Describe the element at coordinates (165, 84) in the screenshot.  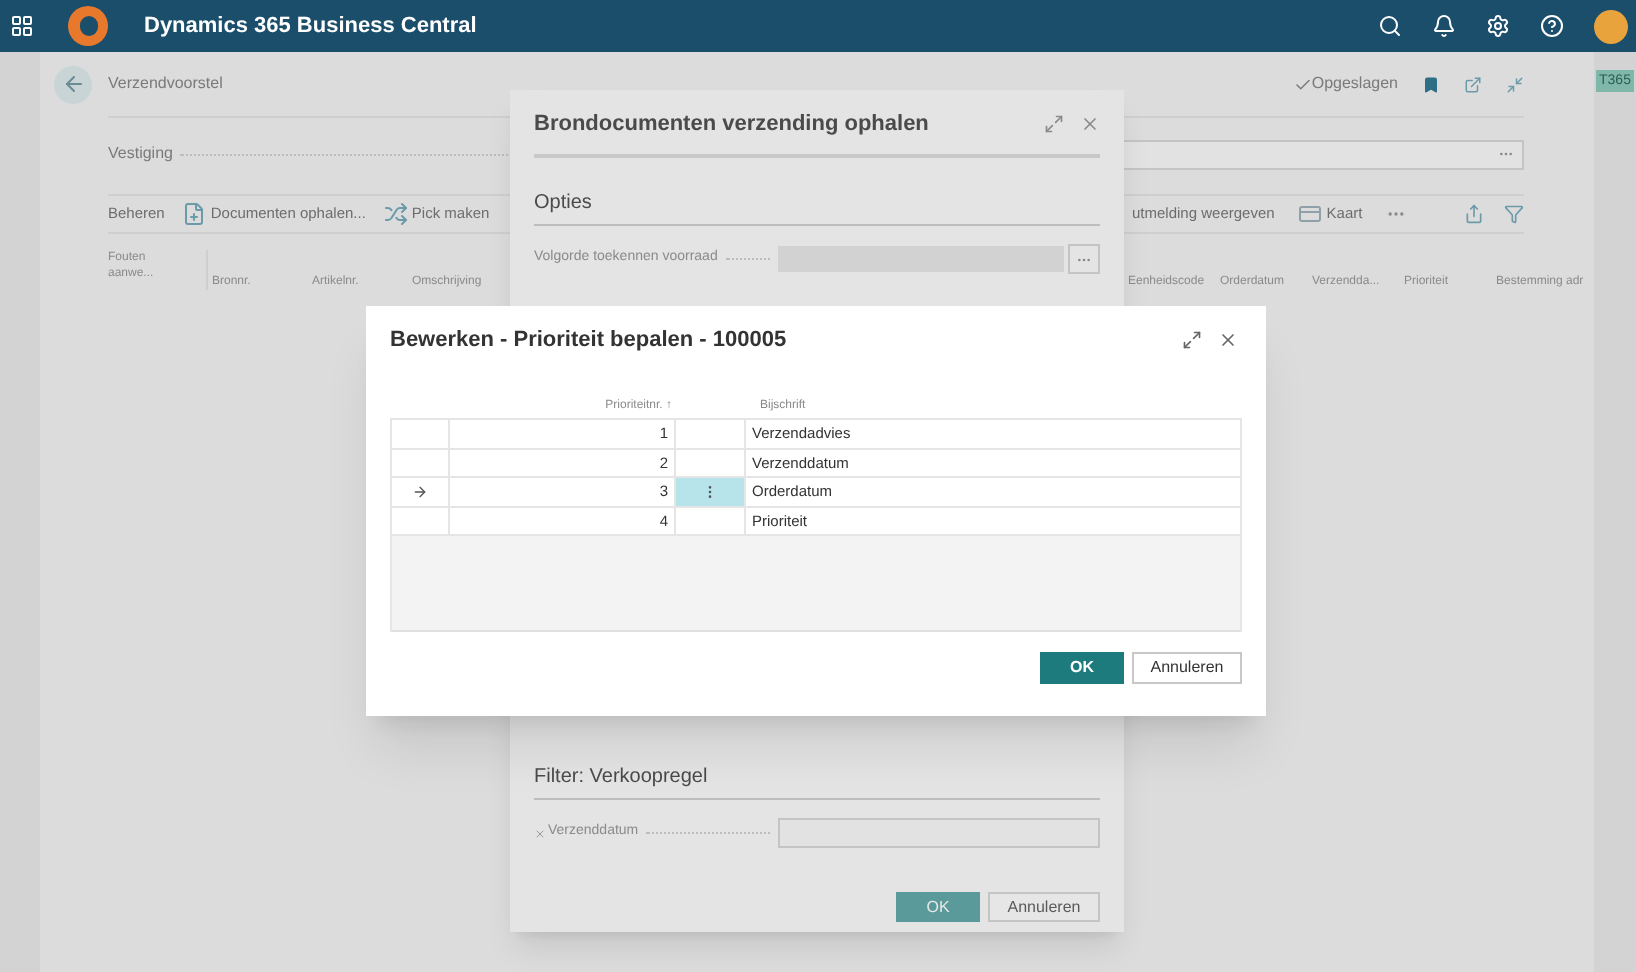
I see `page-title: Verzendvoorstel` at that location.